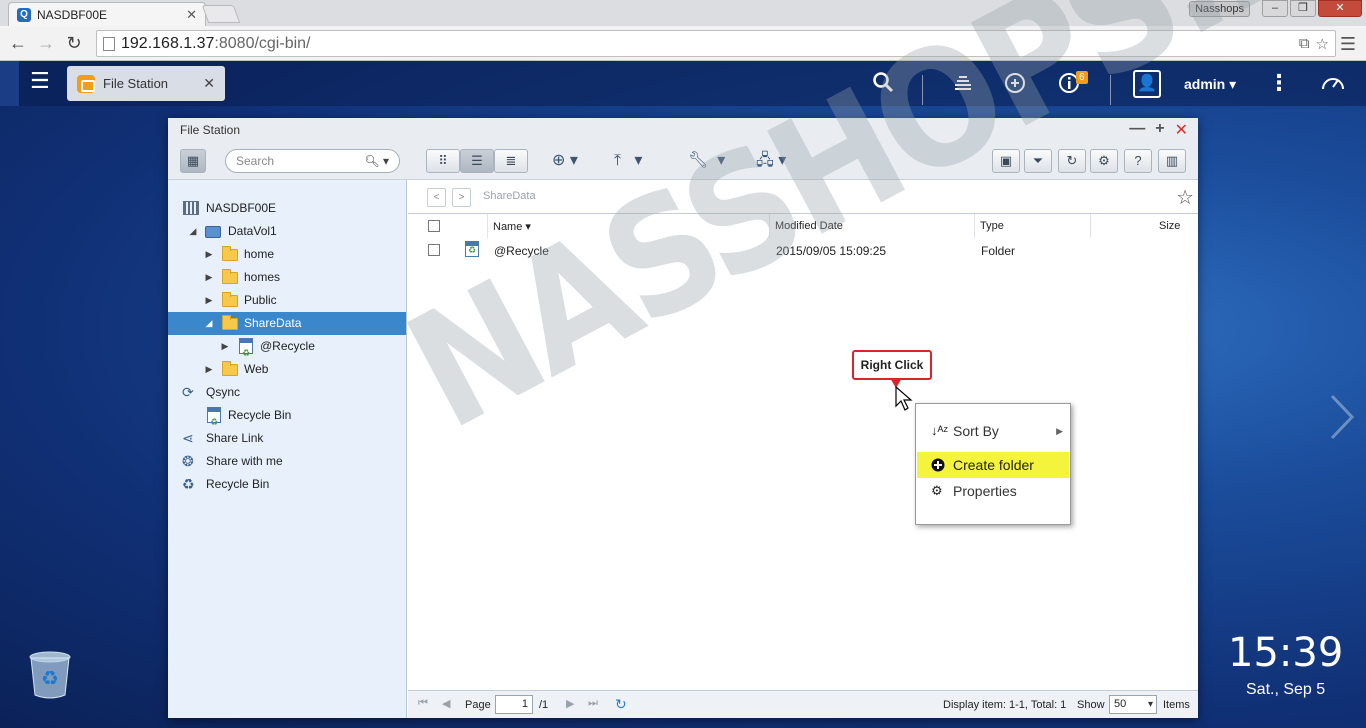  Describe the element at coordinates (1342, 417) in the screenshot. I see `next-desktop-arrow-icon` at that location.